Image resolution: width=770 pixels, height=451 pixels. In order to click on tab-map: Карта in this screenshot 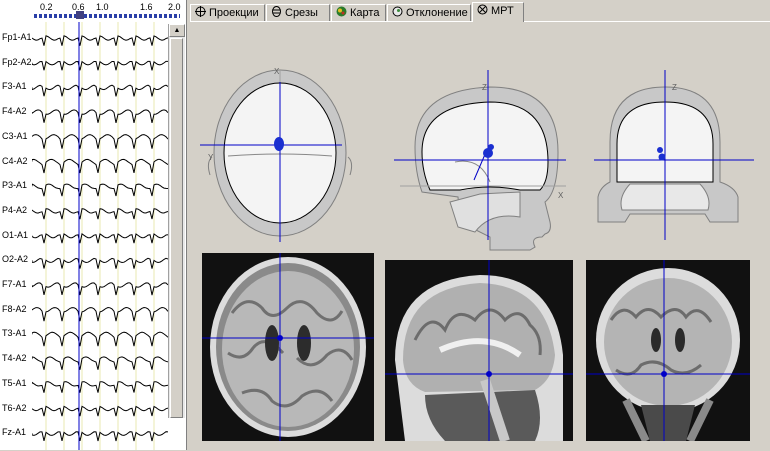, I will do `click(358, 12)`.